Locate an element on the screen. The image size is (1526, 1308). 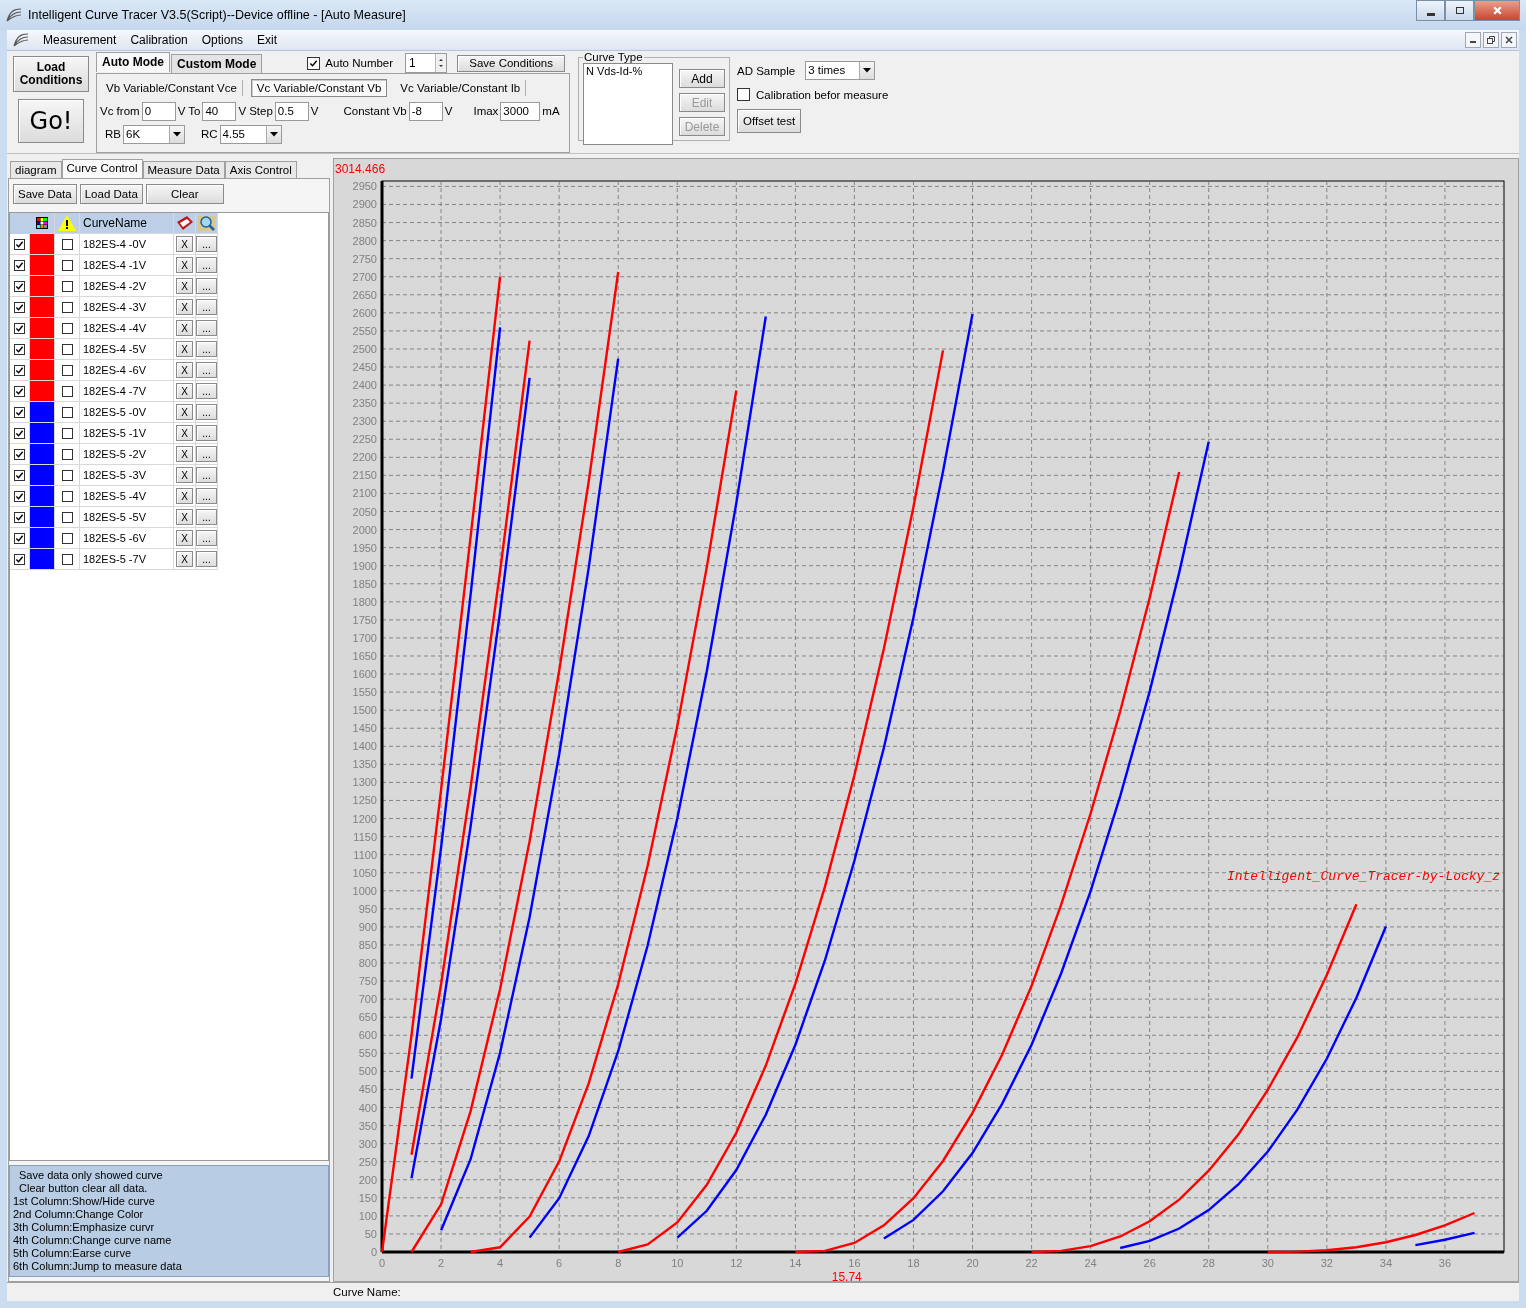
side-tab: diagram is located at coordinates (36, 169).